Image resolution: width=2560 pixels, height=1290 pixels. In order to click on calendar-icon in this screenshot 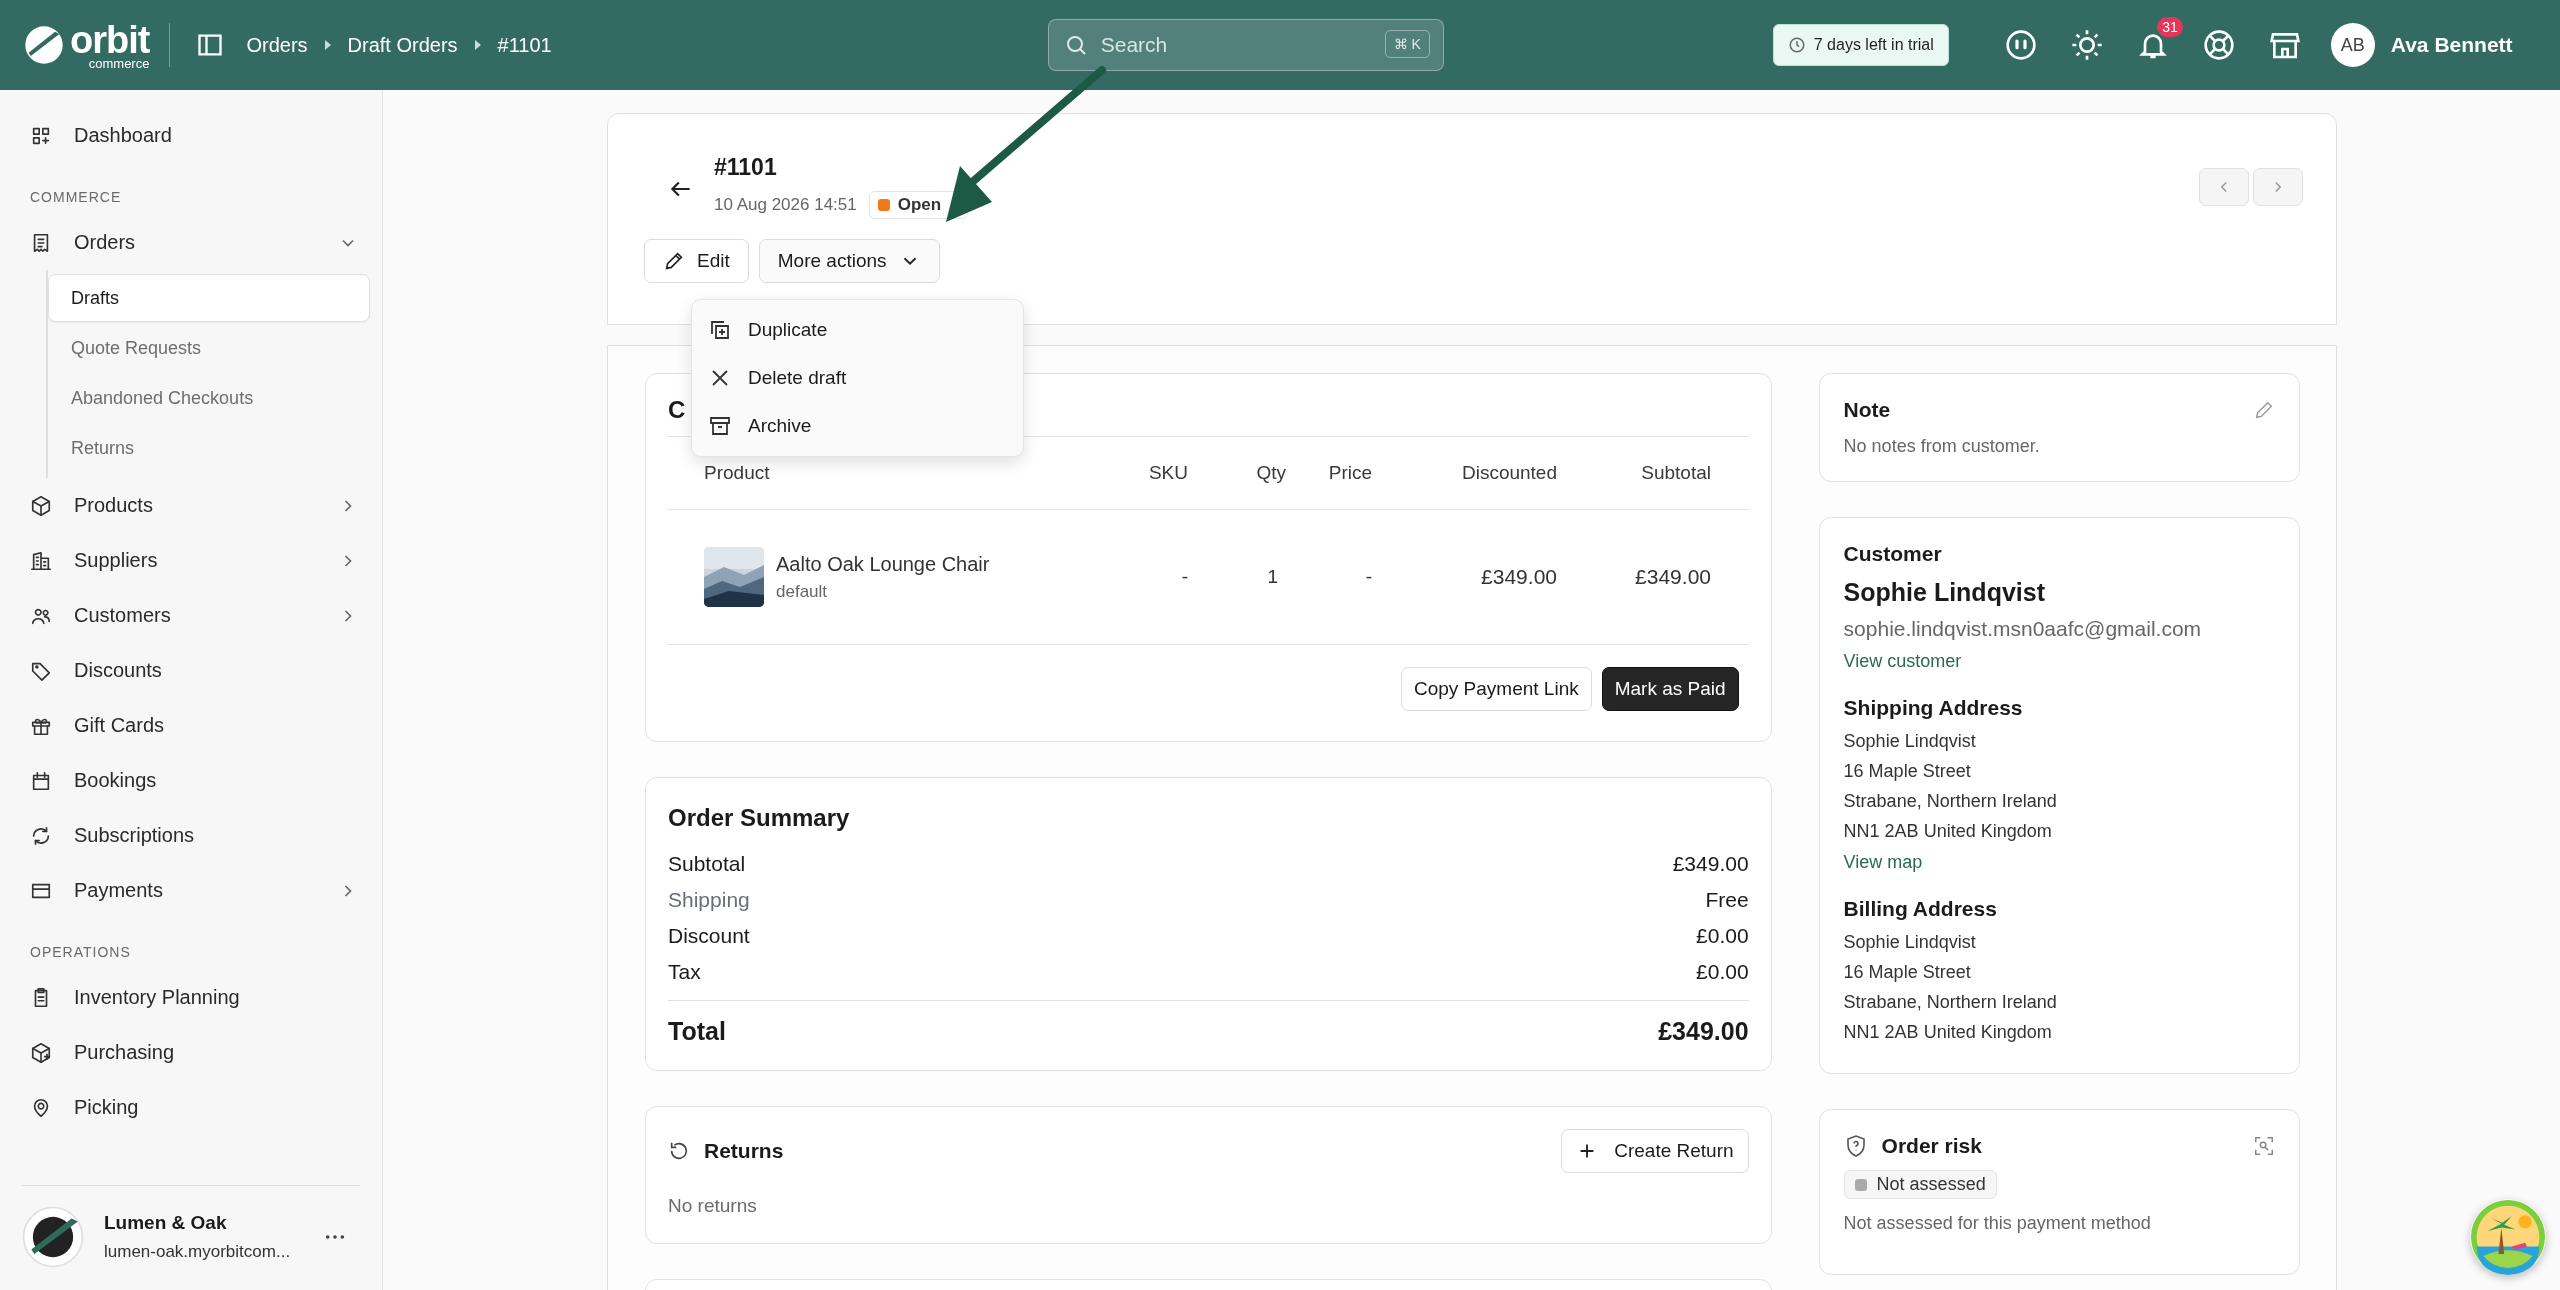, I will do `click(41, 780)`.